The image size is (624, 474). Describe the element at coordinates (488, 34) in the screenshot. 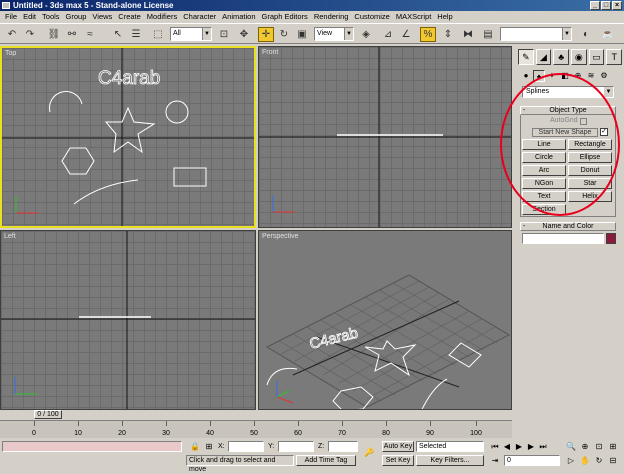

I see `align-icon: ▤` at that location.